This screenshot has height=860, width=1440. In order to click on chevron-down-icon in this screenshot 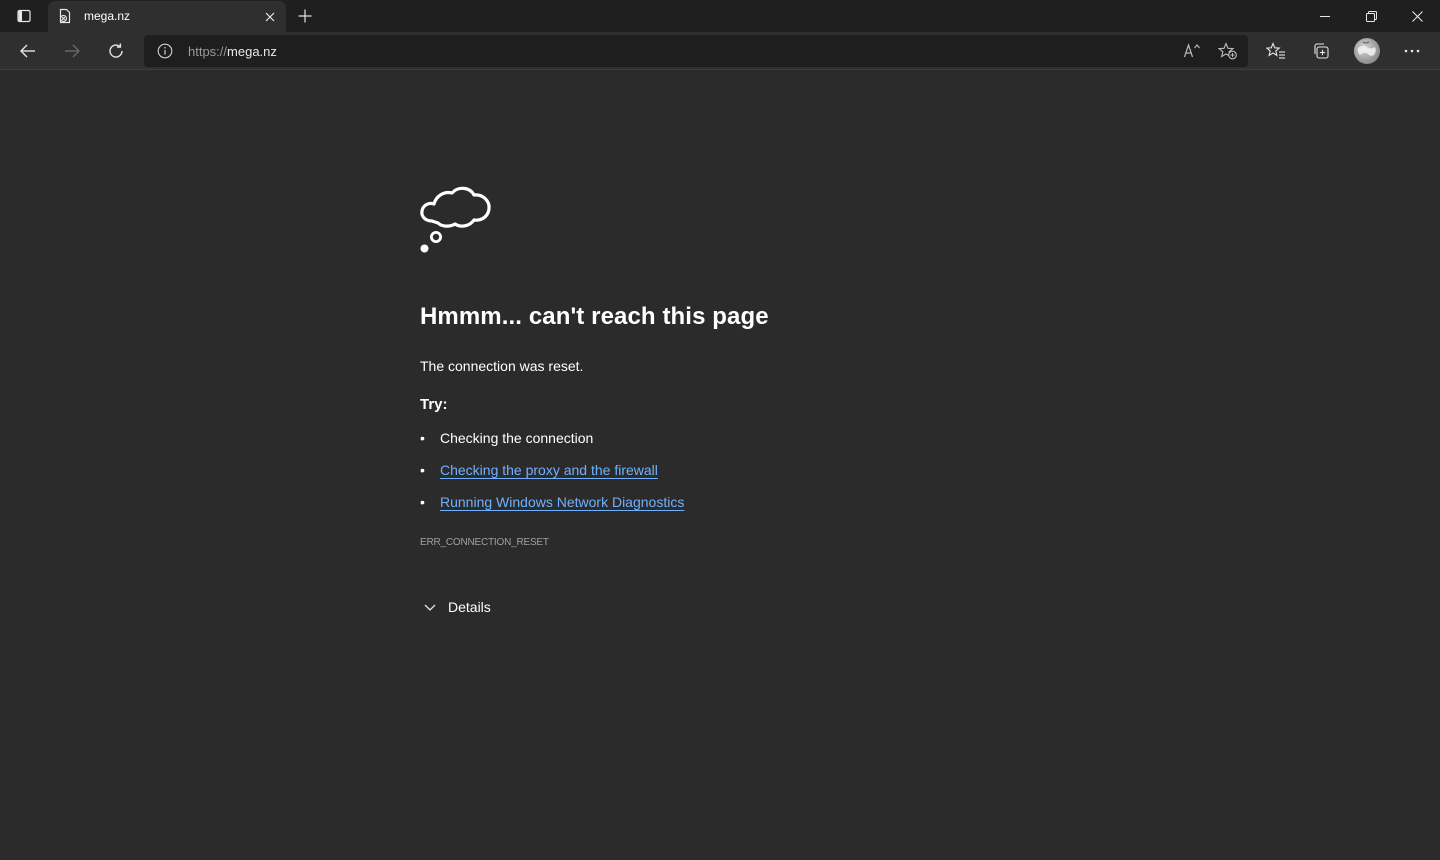, I will do `click(430, 607)`.